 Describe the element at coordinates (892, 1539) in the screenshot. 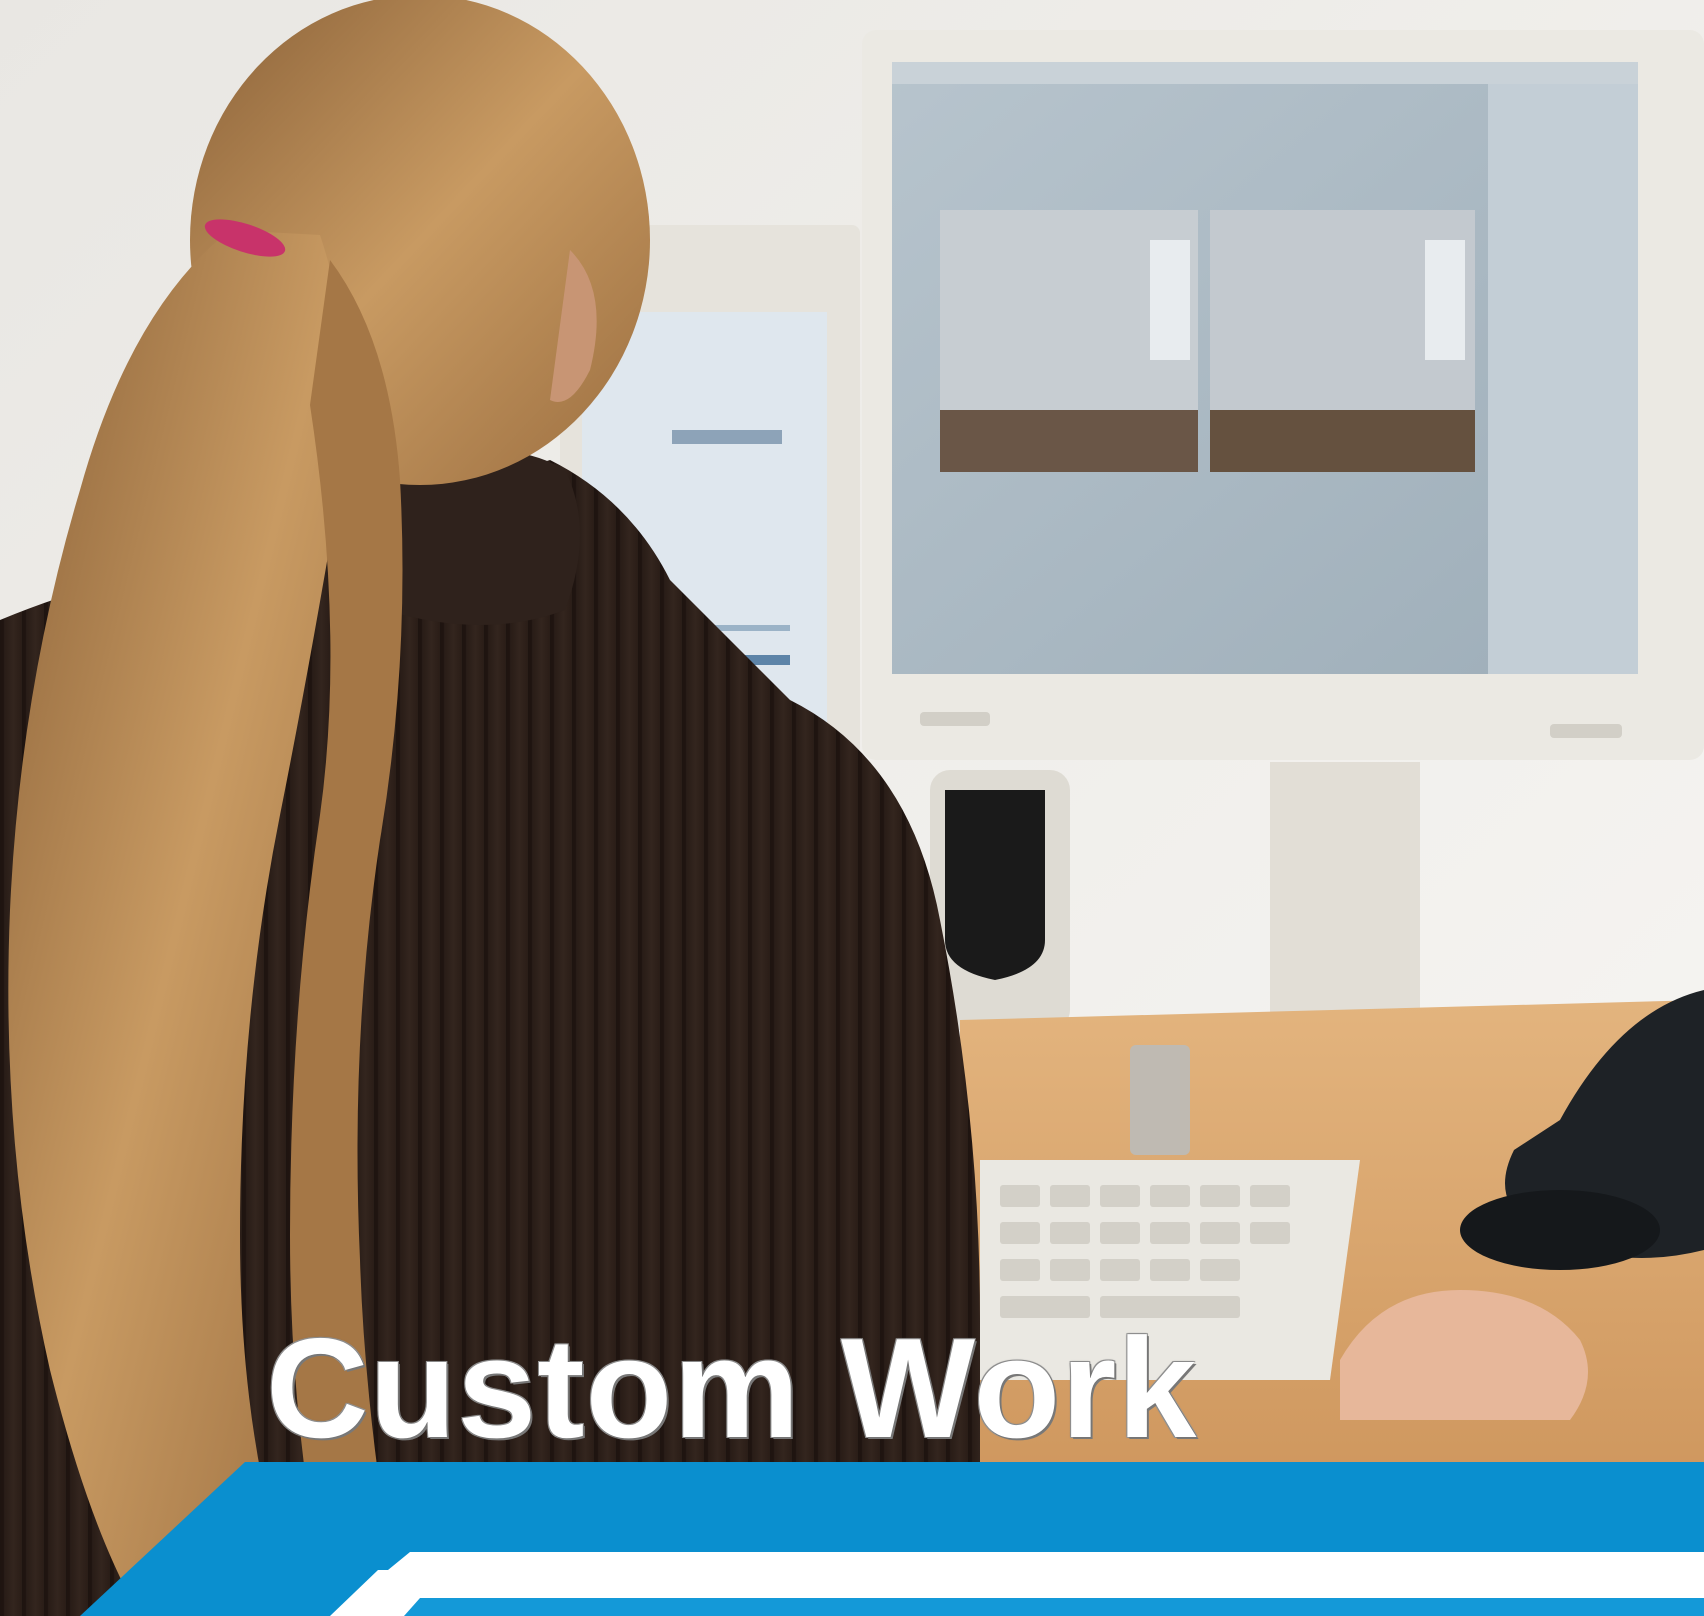

I see `banner-stripes` at that location.